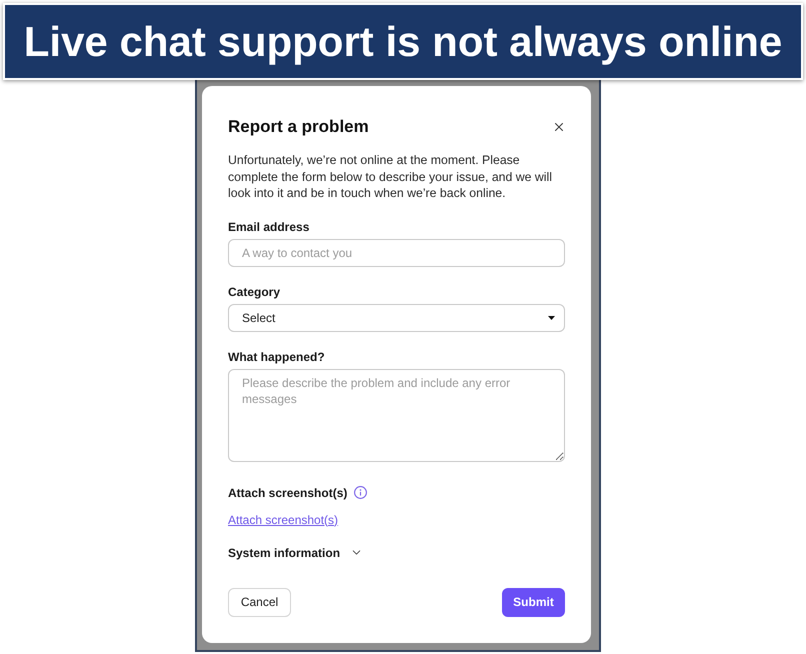 Image resolution: width=806 pixels, height=654 pixels. I want to click on field-label: Attach screenshot(s), so click(288, 492).